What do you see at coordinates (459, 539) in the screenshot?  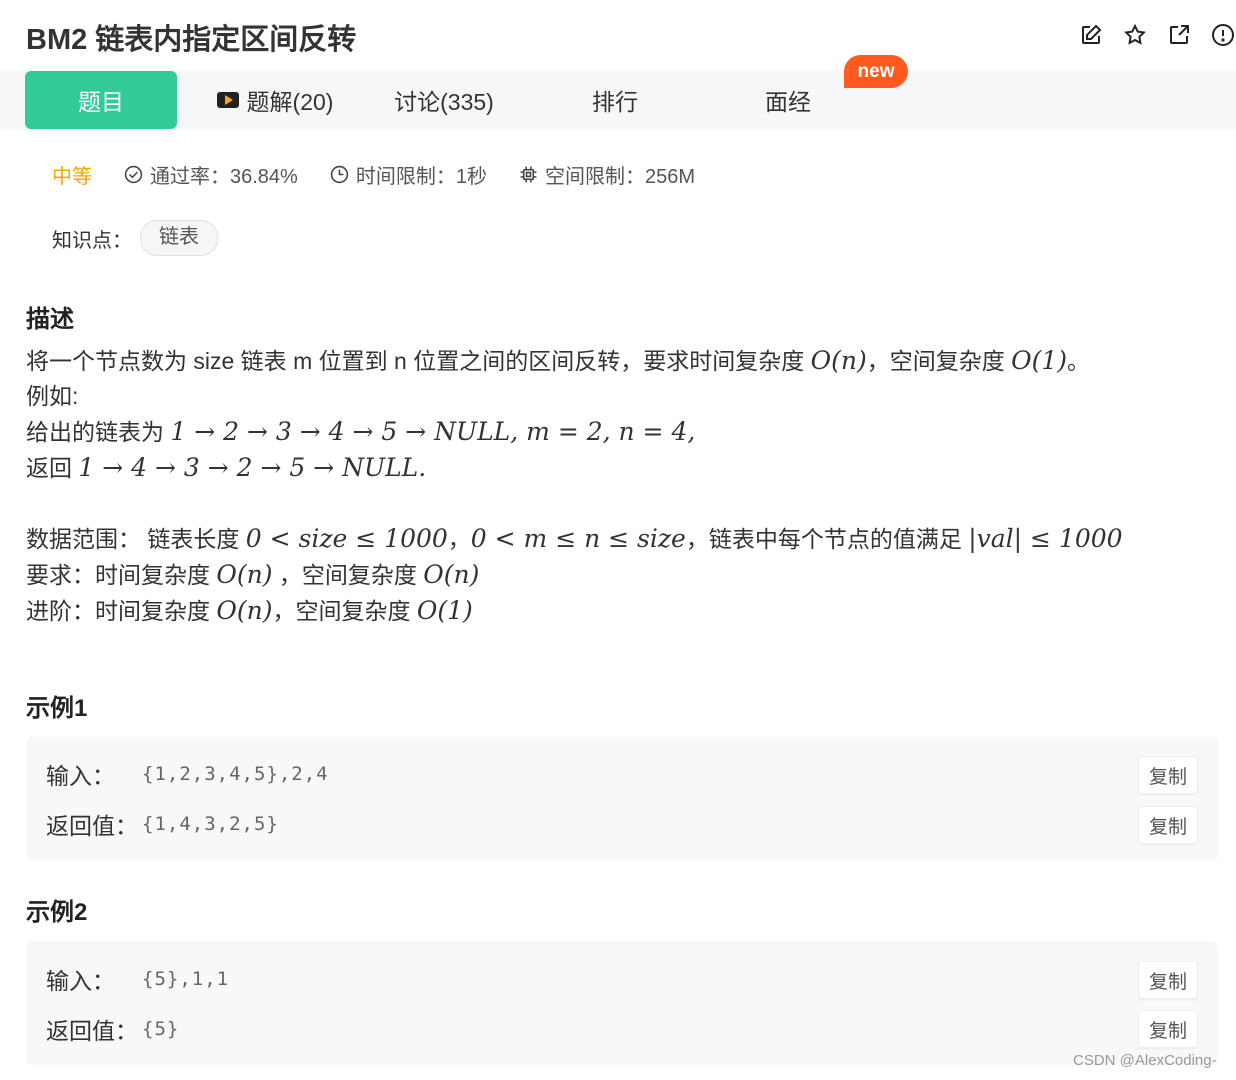 I see `range-sep: ，` at bounding box center [459, 539].